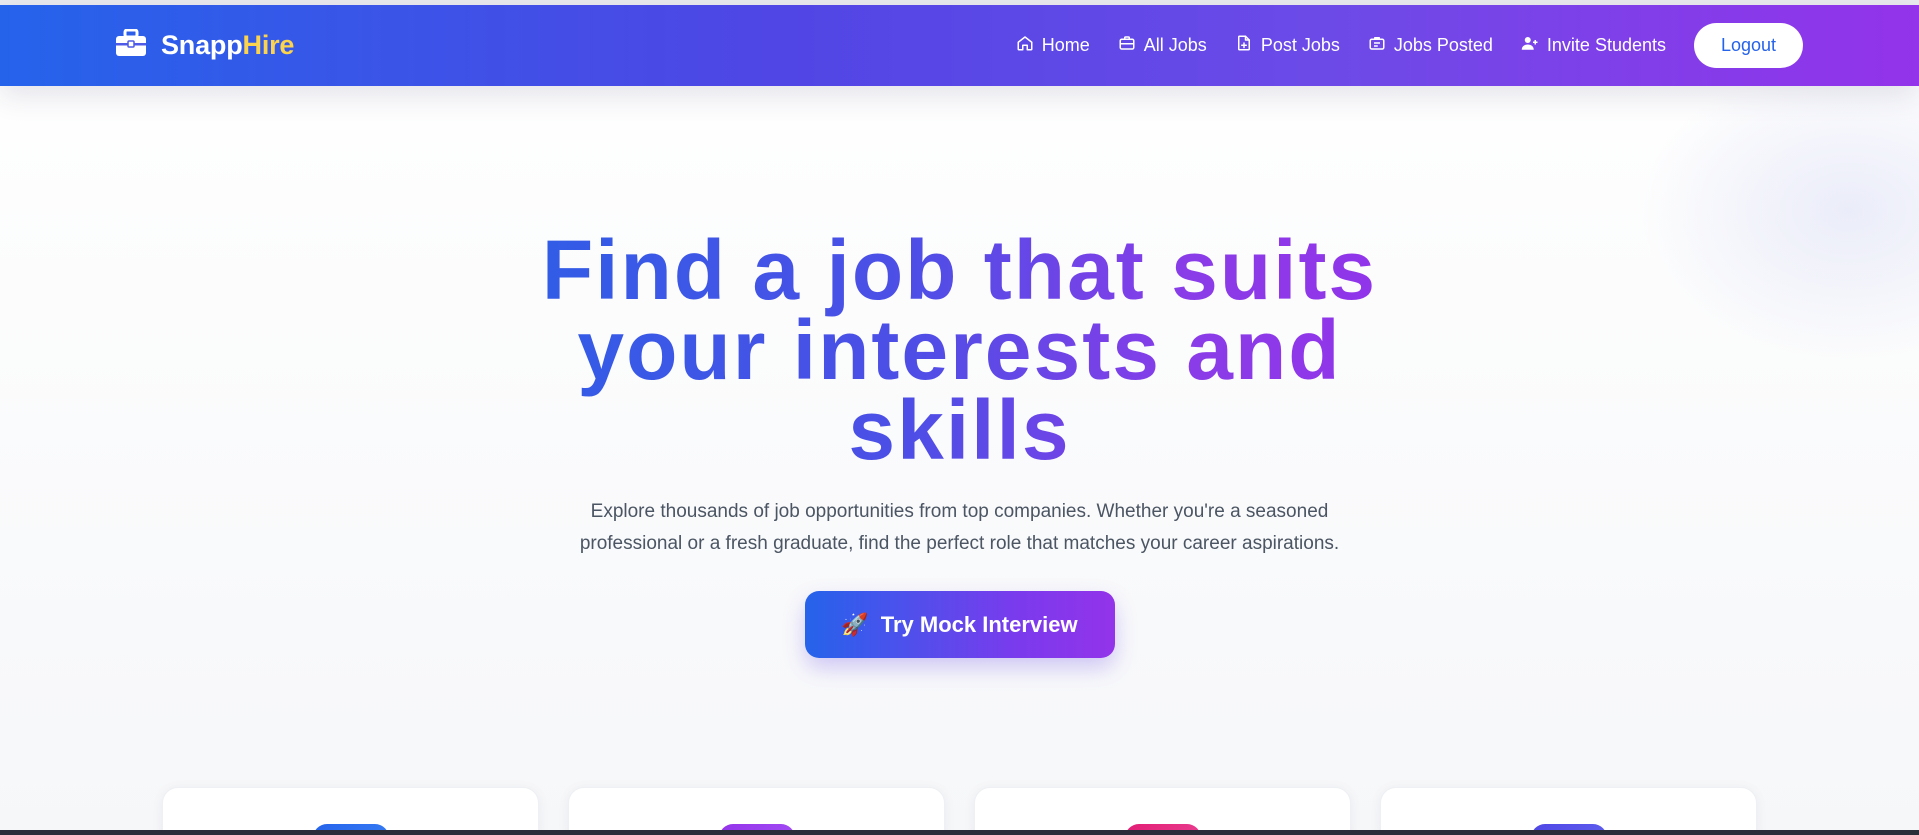  Describe the element at coordinates (1300, 45) in the screenshot. I see `nav-item-label: Post Jobs` at that location.